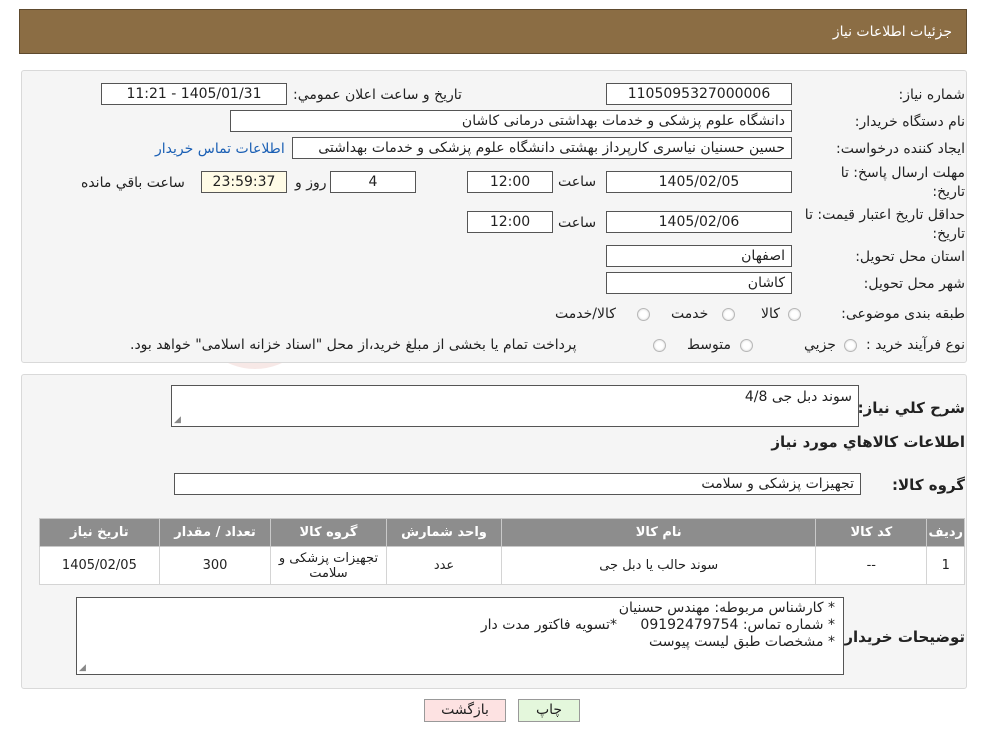 The image size is (985, 744). What do you see at coordinates (901, 637) in the screenshot?
I see `buyer-notes-label: توضیحات خریدار:` at bounding box center [901, 637].